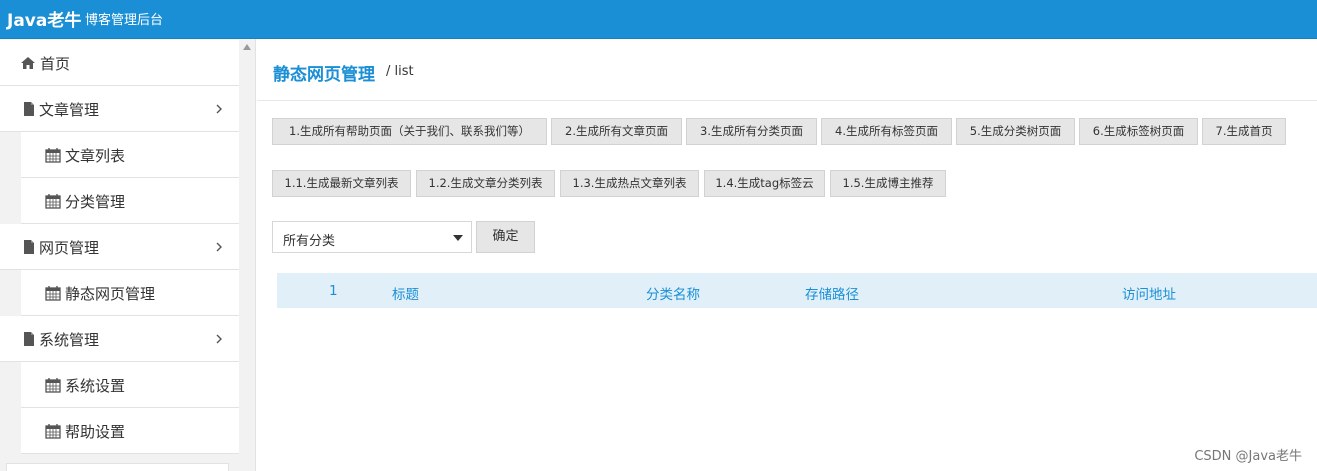  I want to click on sidebar-item-system-settings: 系统设置, so click(130, 385).